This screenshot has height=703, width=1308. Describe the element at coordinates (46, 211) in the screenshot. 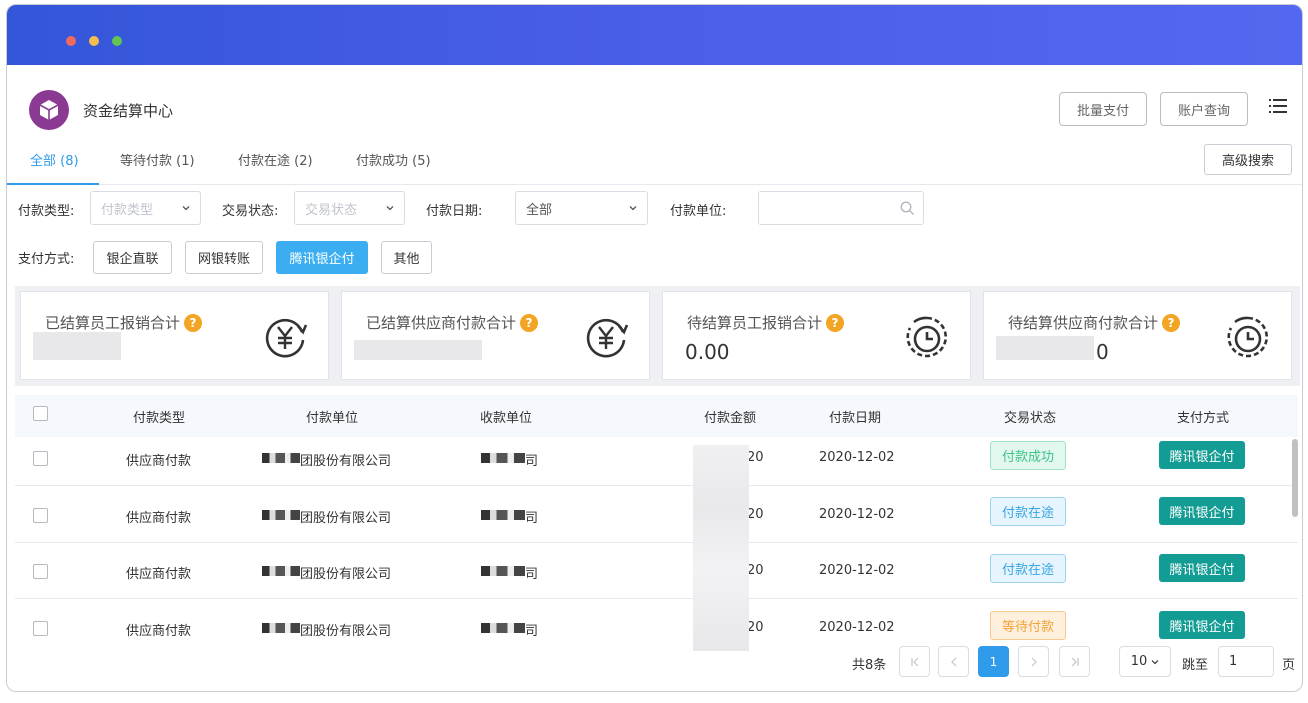

I see `pay-type-label: 付款类型:` at that location.